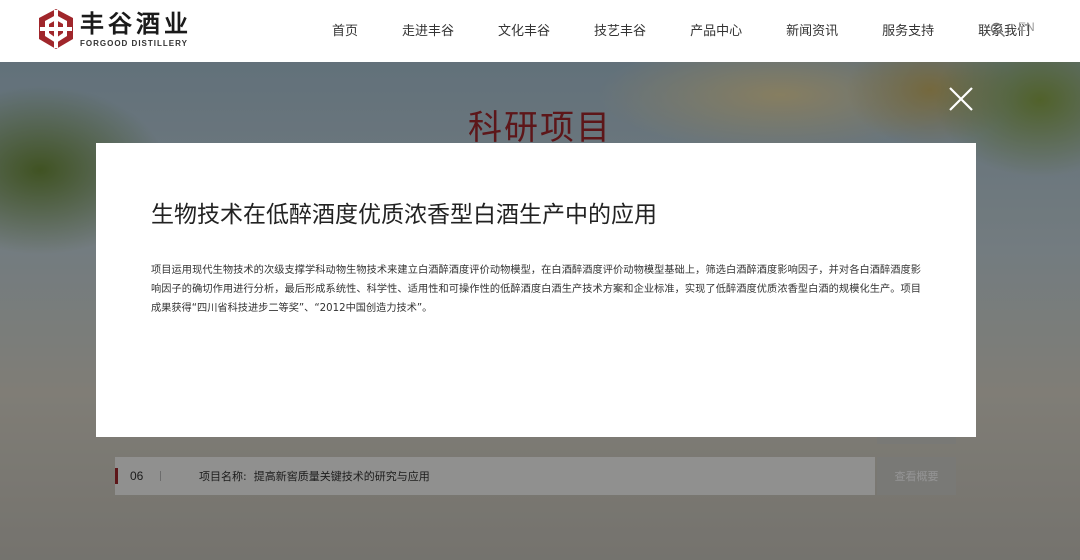 This screenshot has height=560, width=1080. What do you see at coordinates (908, 29) in the screenshot?
I see `nav-item-service: 服务支持` at bounding box center [908, 29].